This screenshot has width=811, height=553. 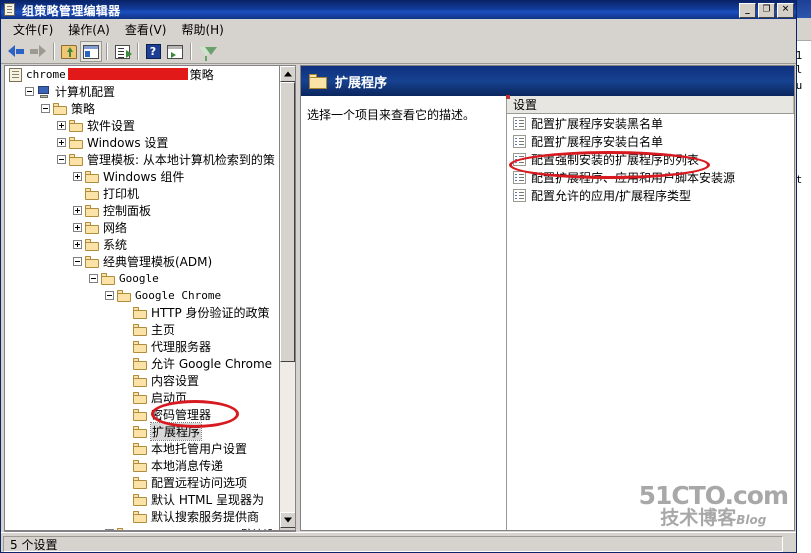 What do you see at coordinates (142, 74) in the screenshot?
I see `tree-item-root: chrome 策略` at bounding box center [142, 74].